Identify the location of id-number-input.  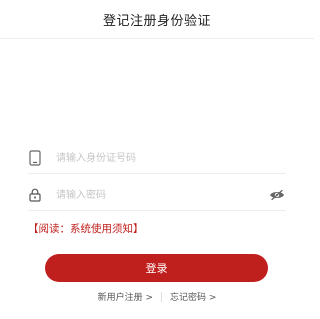
(171, 158).